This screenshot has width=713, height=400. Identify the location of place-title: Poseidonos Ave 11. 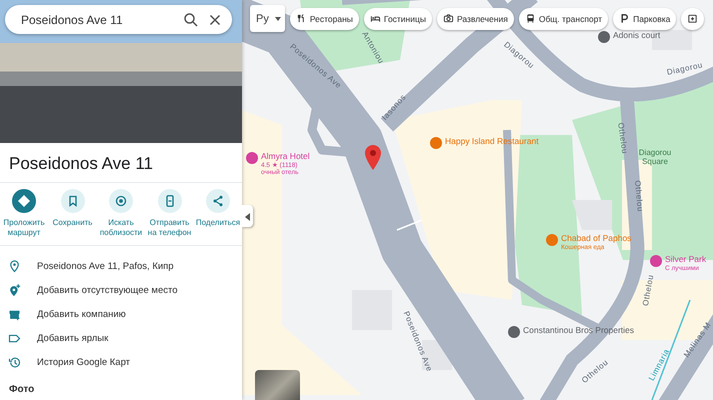
(81, 164).